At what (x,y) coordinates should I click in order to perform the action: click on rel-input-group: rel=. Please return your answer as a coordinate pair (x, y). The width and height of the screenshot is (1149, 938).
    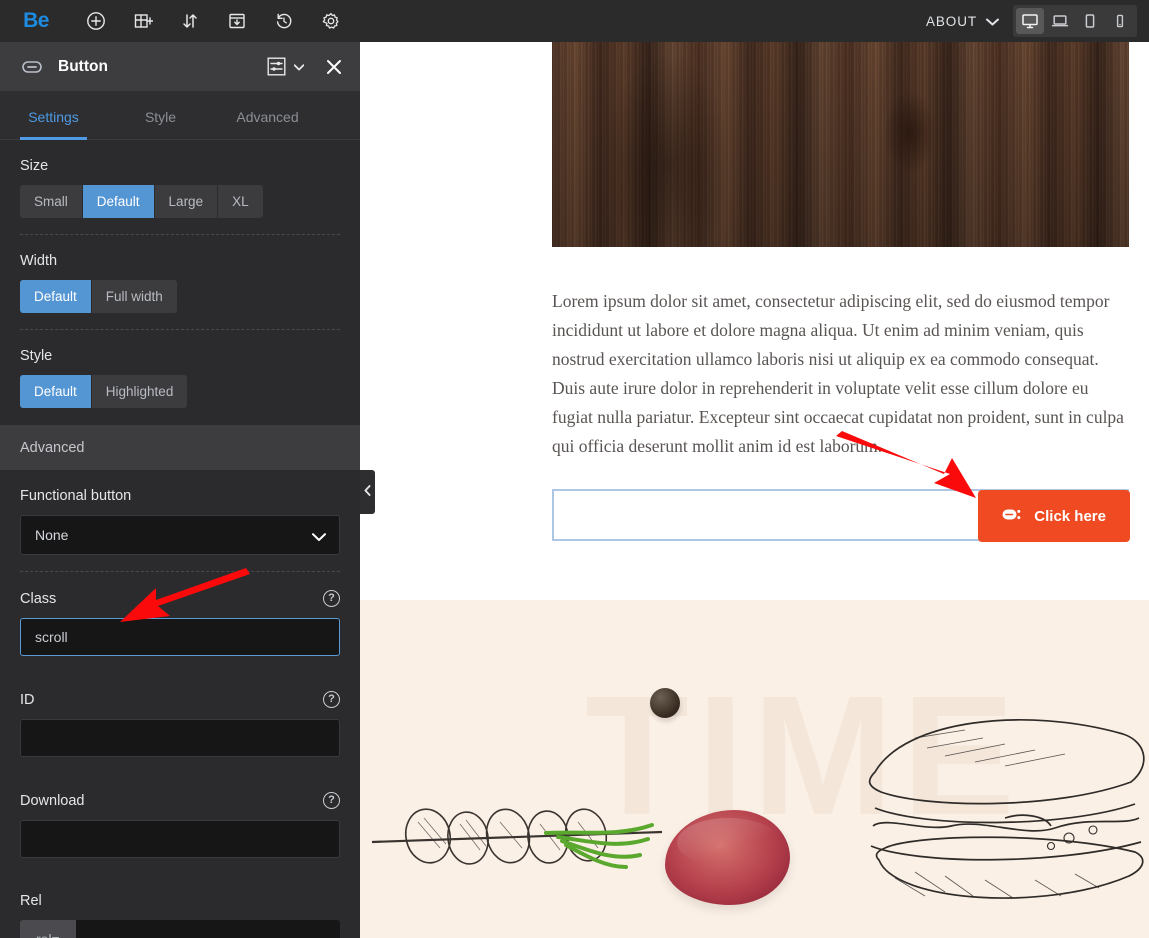
    Looking at the image, I should click on (180, 929).